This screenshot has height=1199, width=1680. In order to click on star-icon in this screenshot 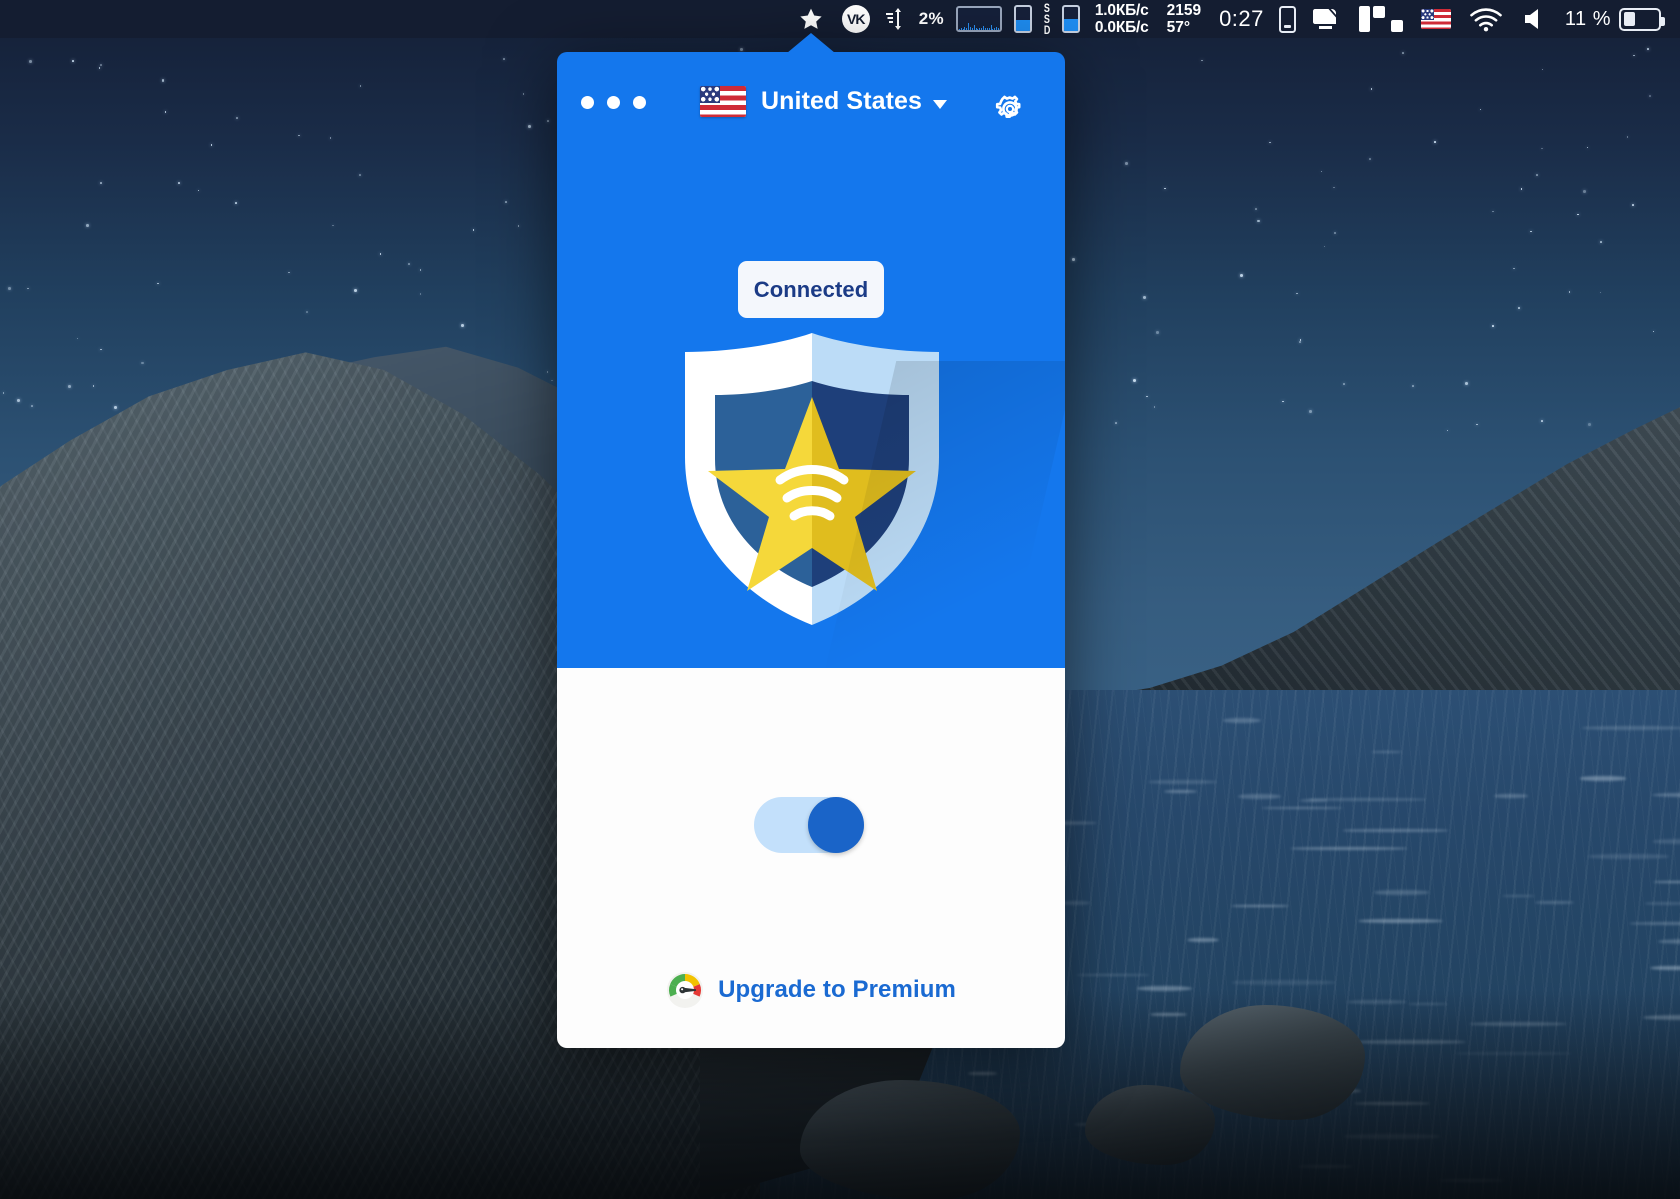, I will do `click(811, 18)`.